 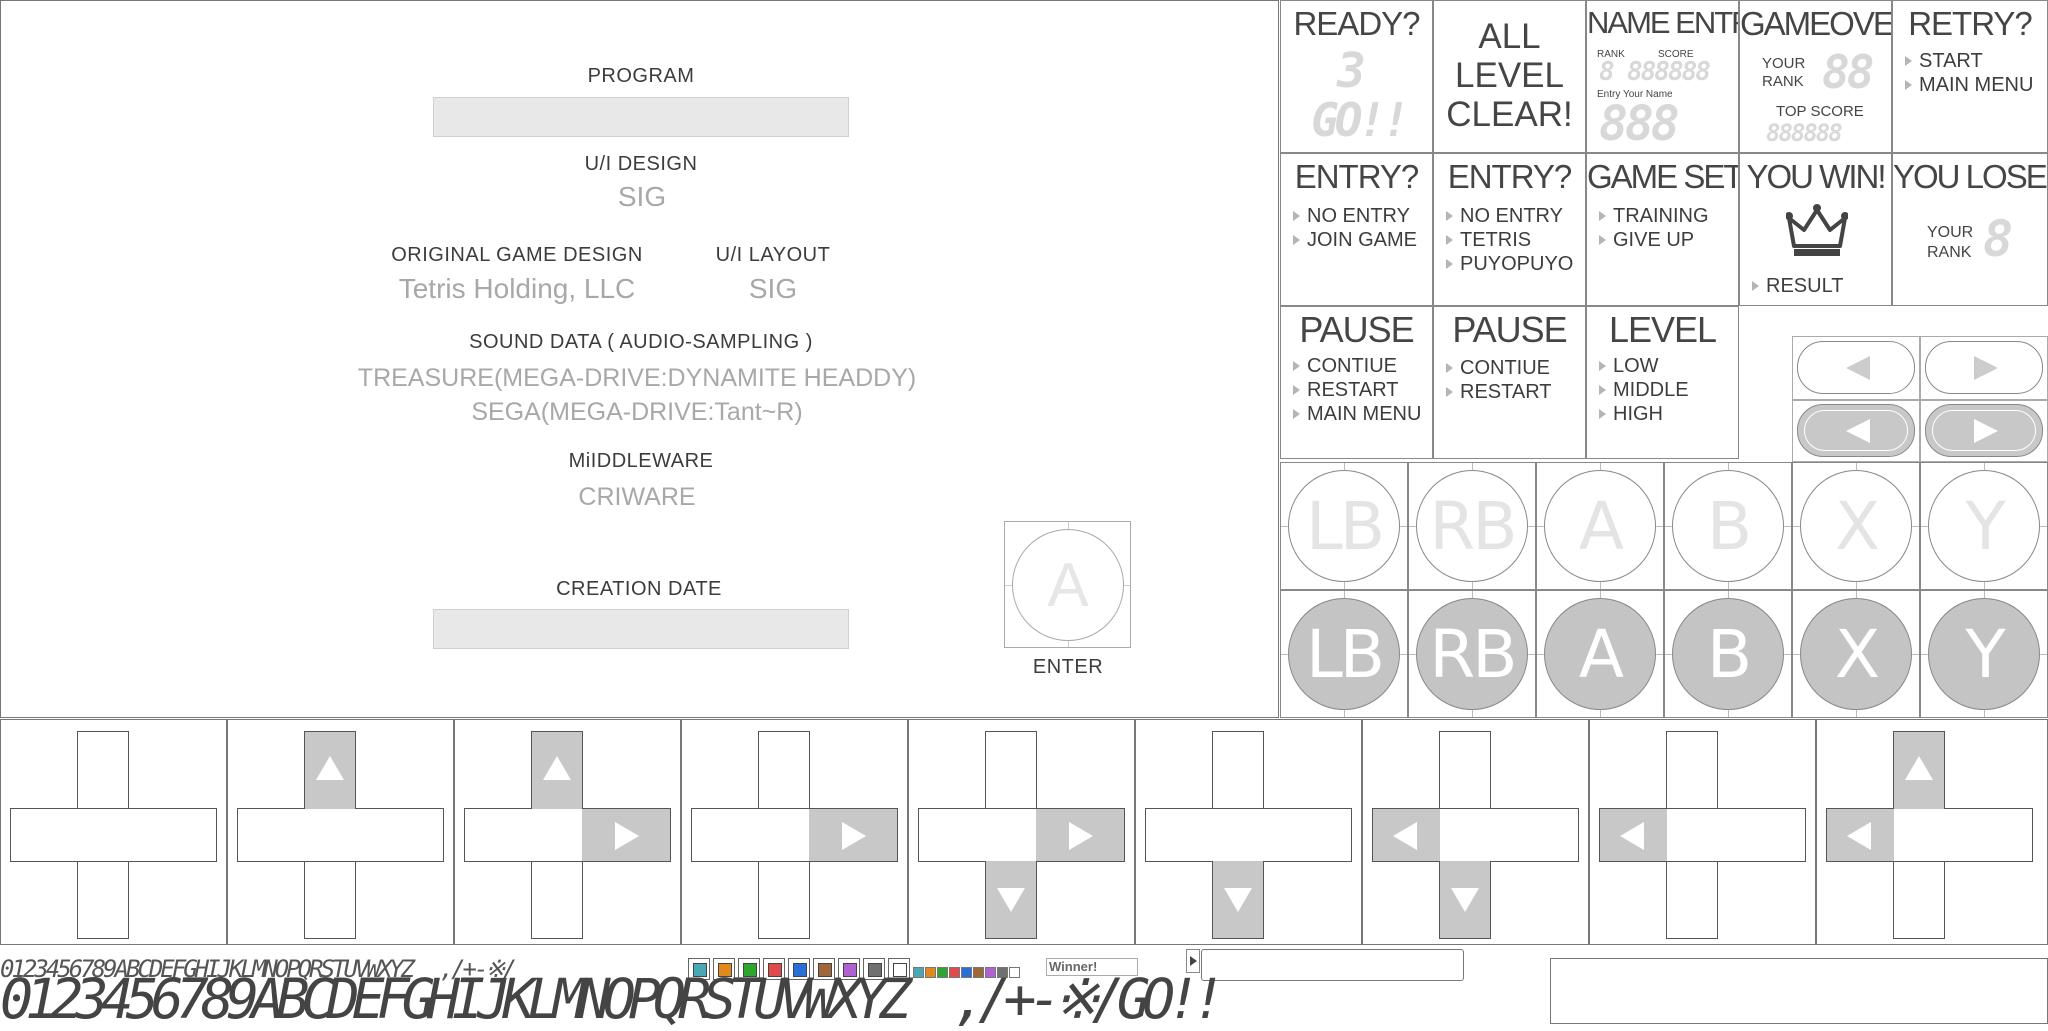 I want to click on right-arrow-icon, so click(x=1986, y=368).